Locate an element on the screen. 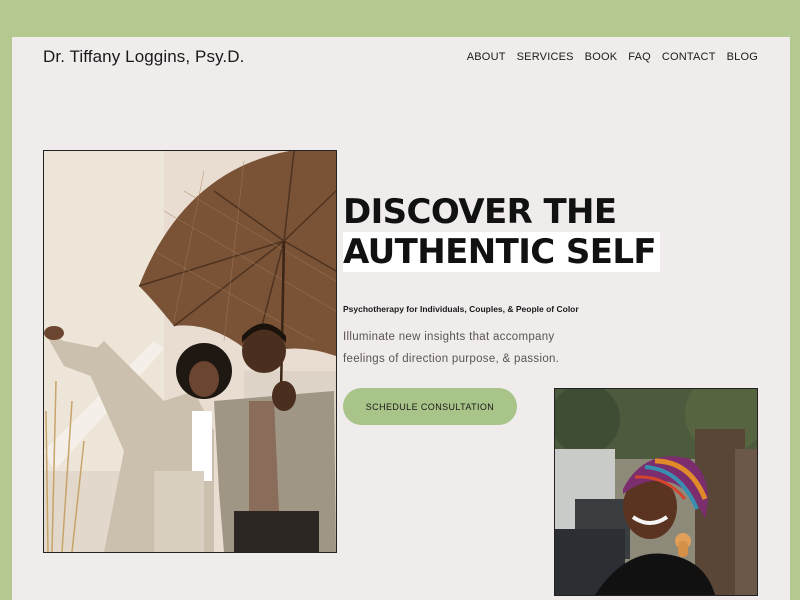  nav-blog: BLOG is located at coordinates (742, 57).